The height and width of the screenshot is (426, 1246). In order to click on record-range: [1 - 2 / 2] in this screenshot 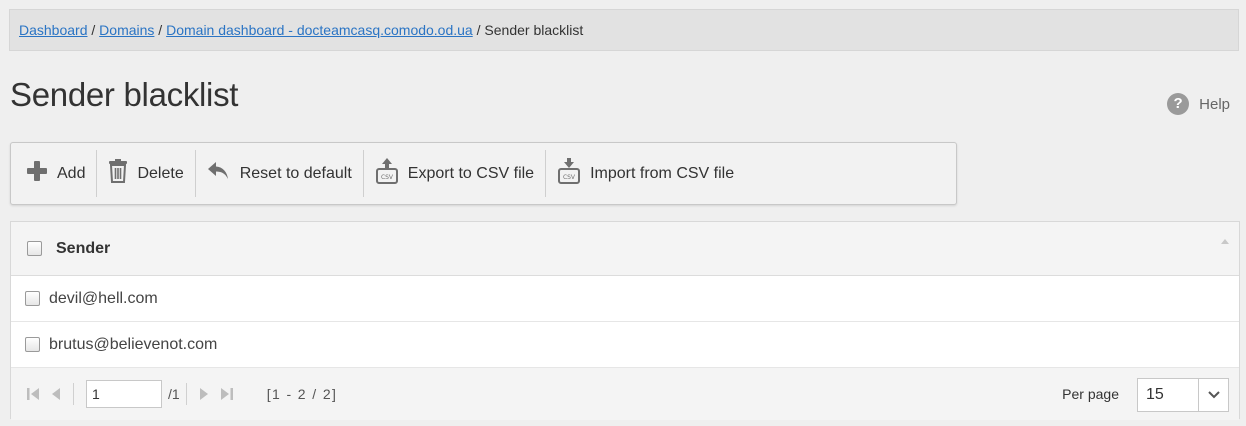, I will do `click(302, 394)`.